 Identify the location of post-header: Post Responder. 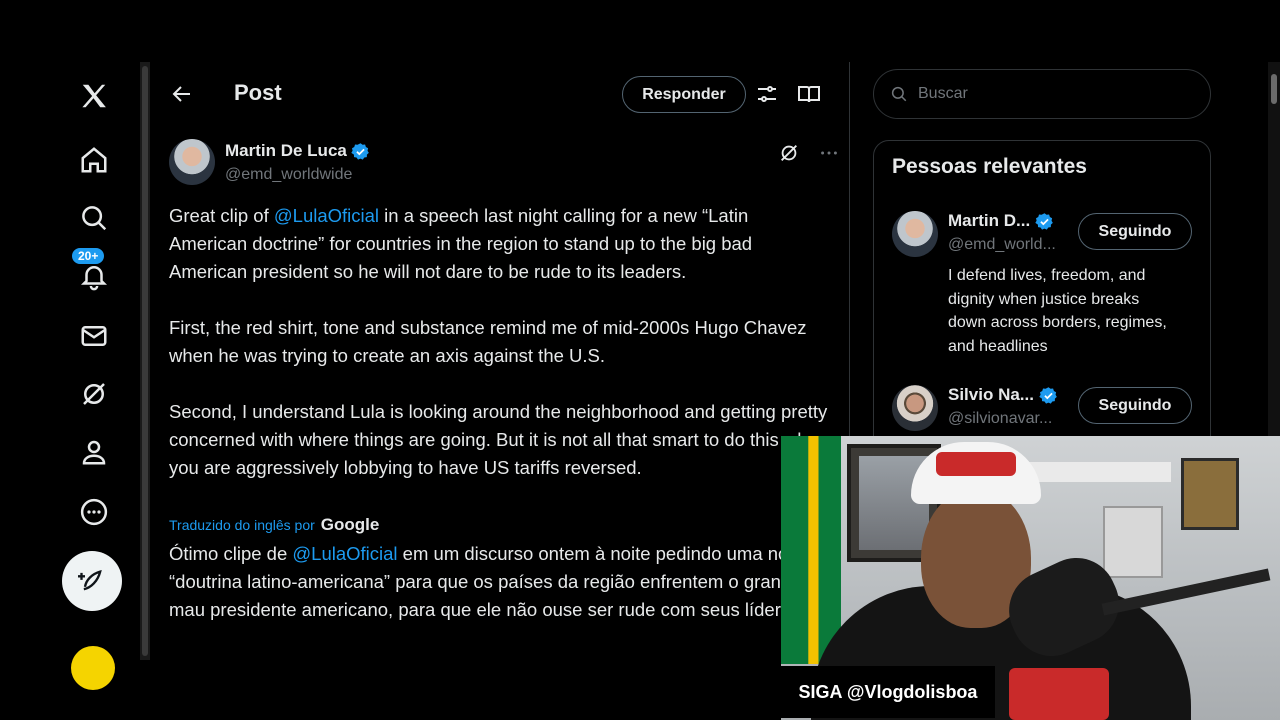
(499, 94).